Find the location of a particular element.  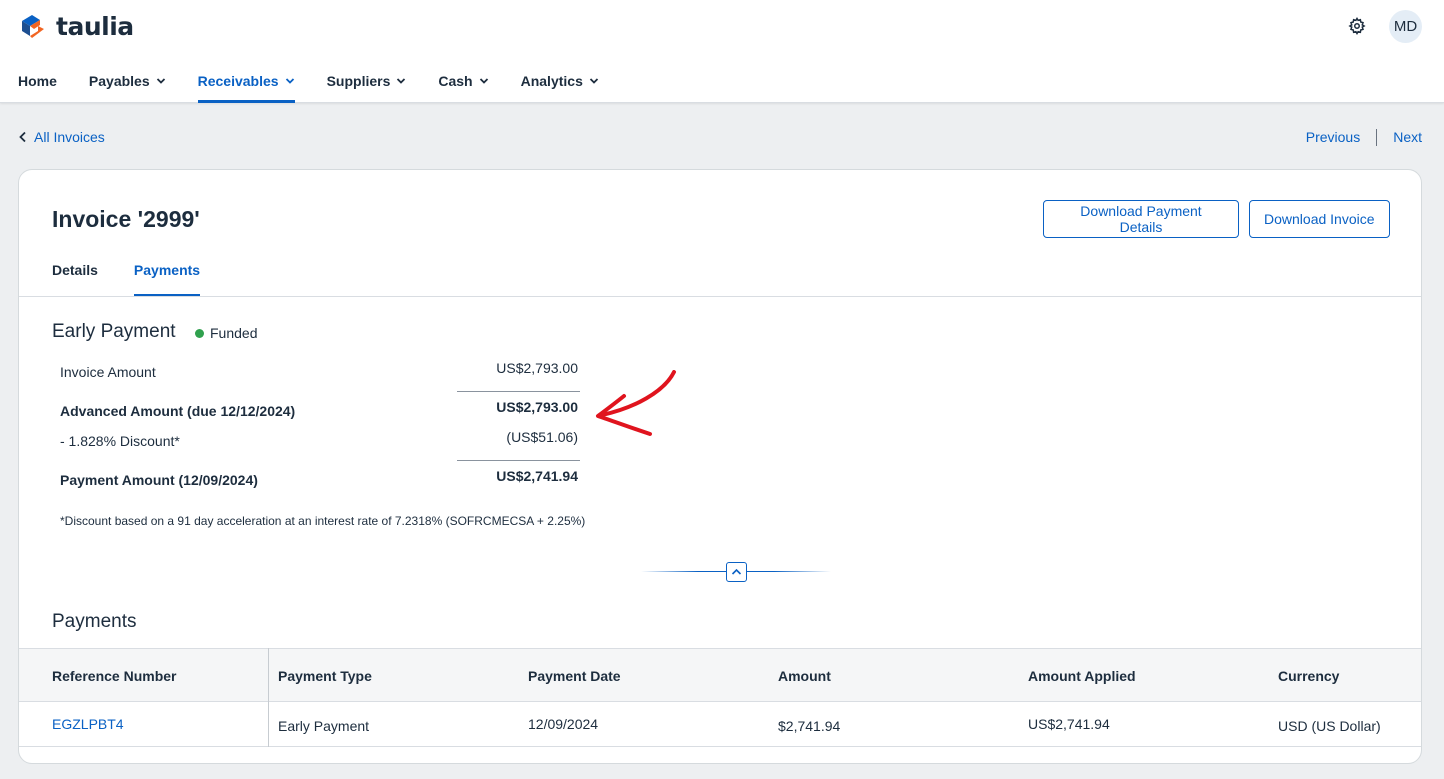

download-payment-details-button: Download Payment Details is located at coordinates (1141, 219).